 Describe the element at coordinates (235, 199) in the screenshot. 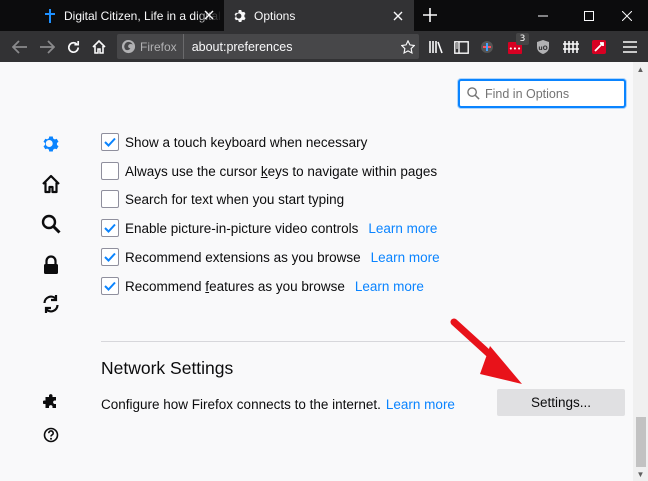

I see `checkbox-label: Search for text when you start typing` at that location.